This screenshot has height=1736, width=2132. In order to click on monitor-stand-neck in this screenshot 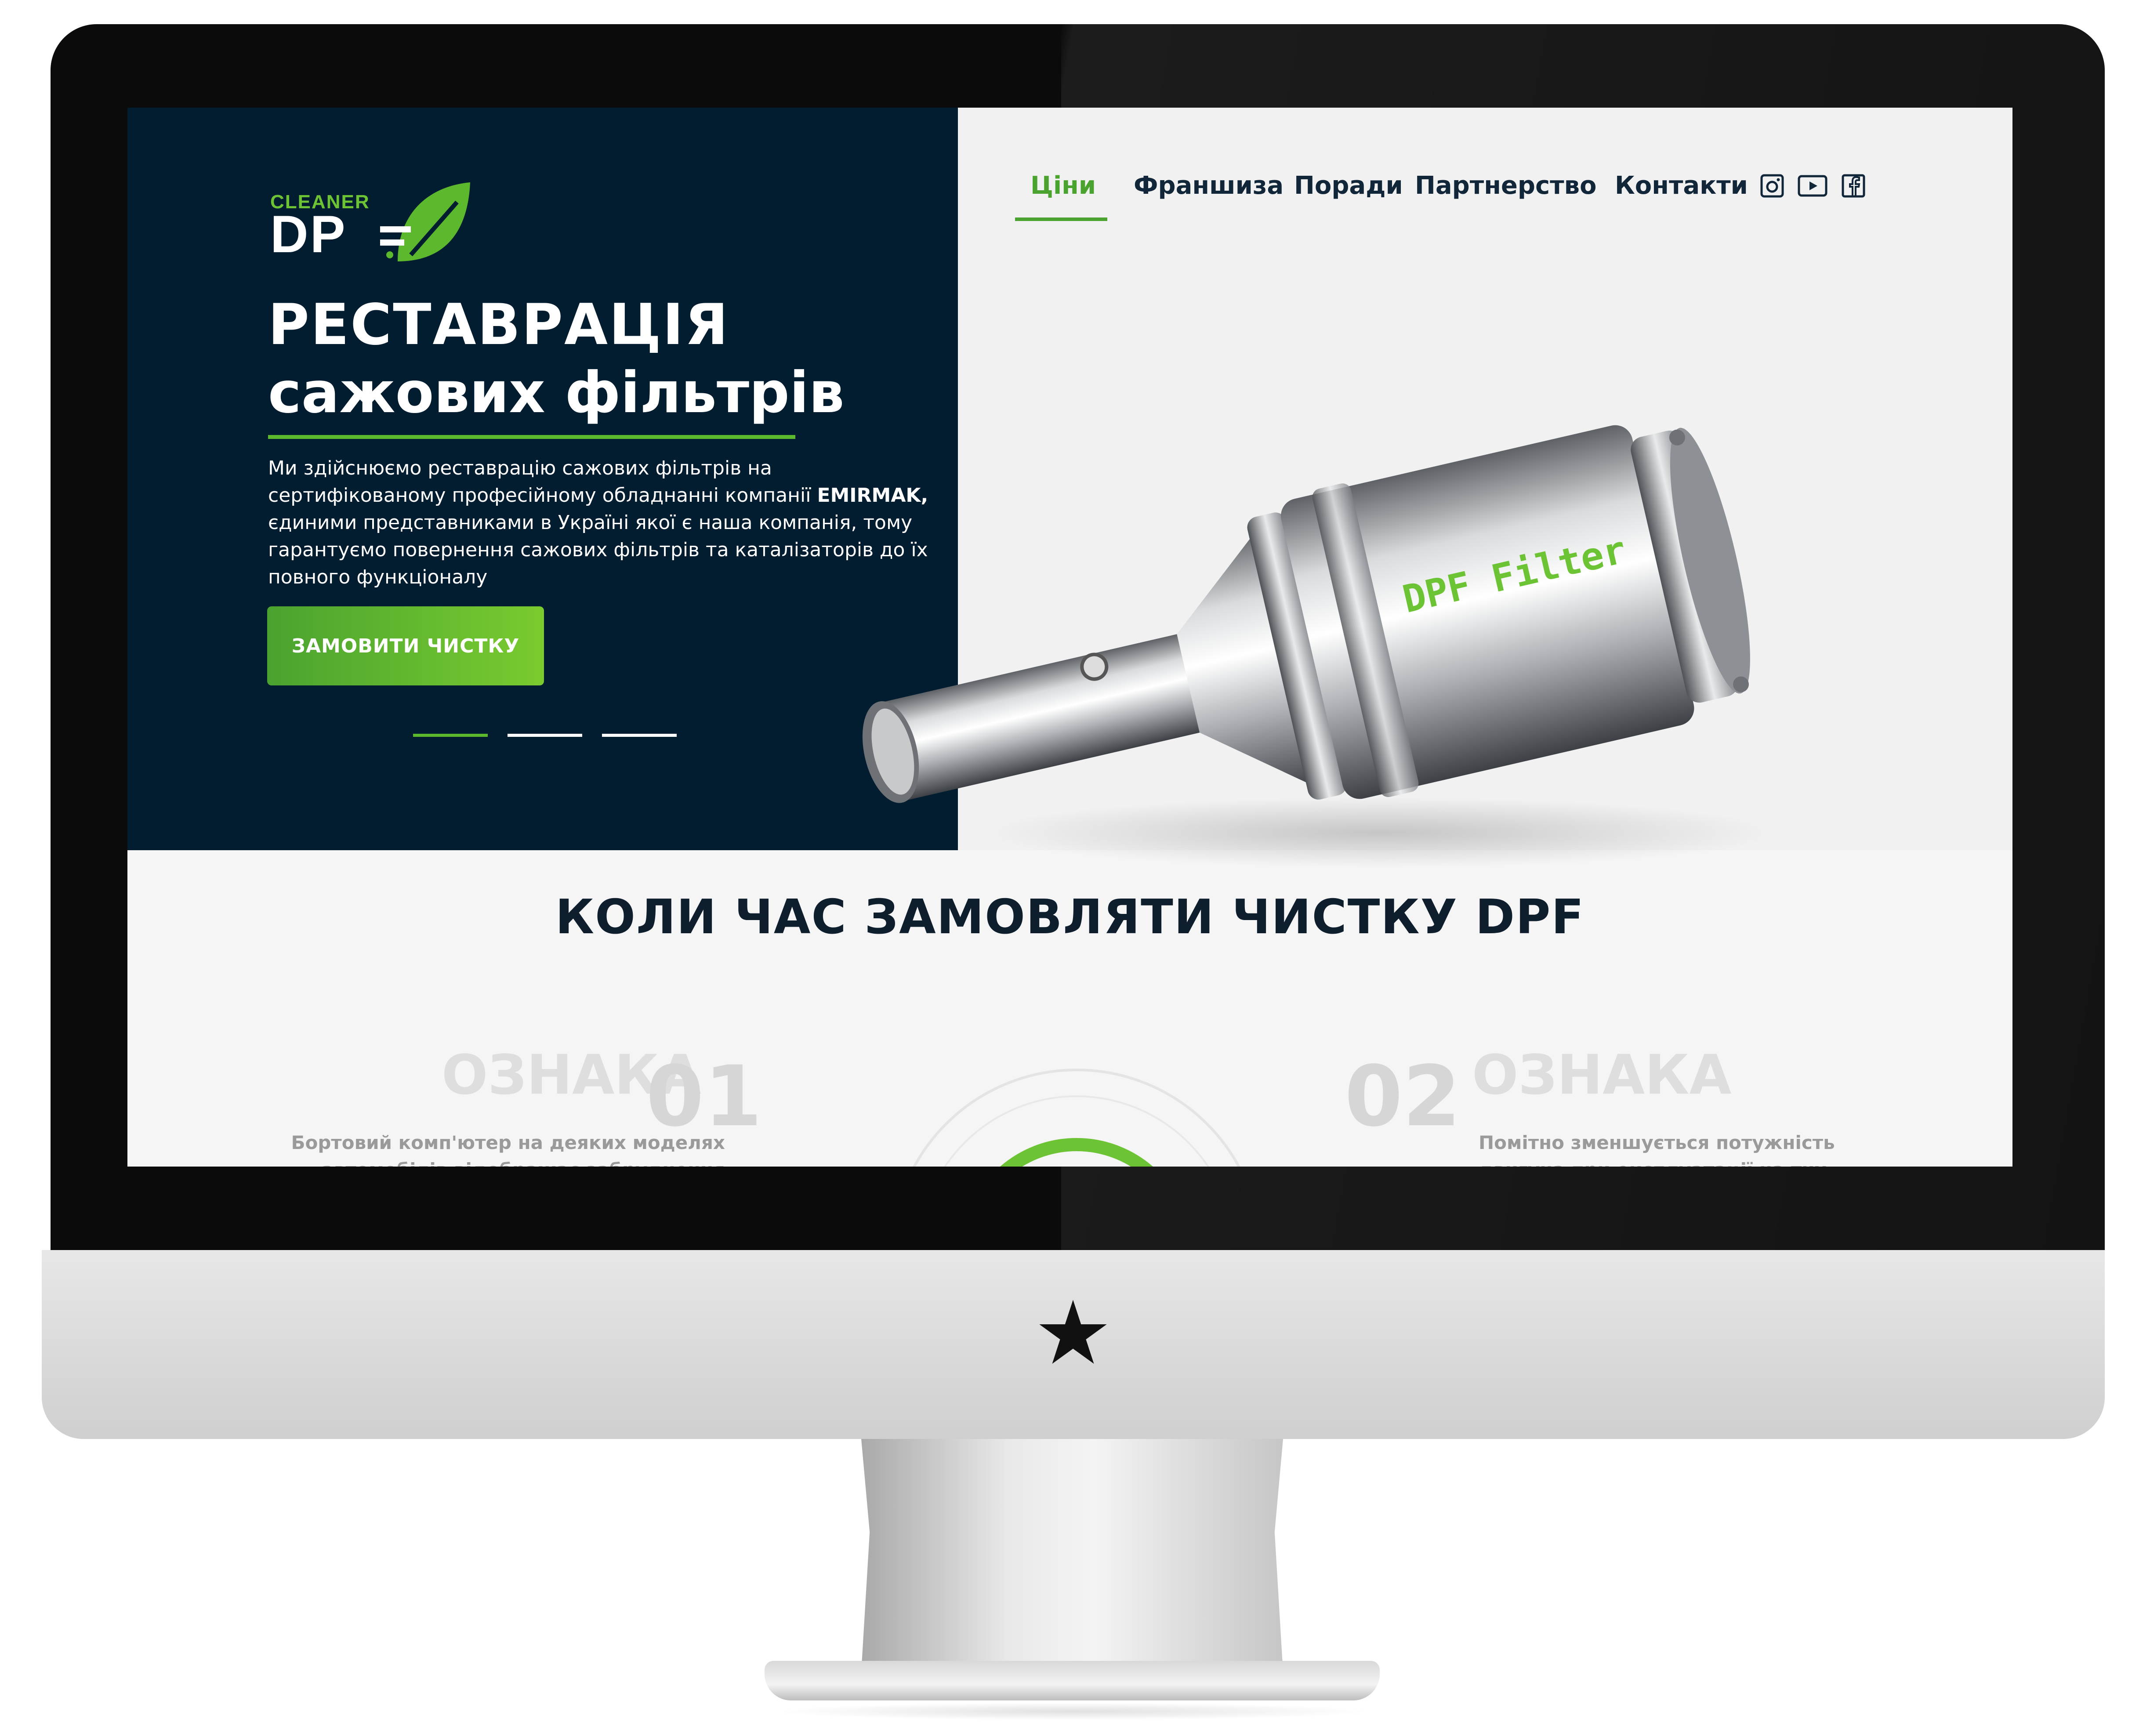, I will do `click(1072, 1555)`.